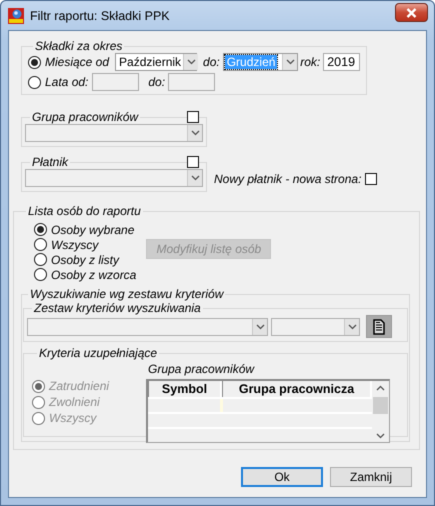 The width and height of the screenshot is (435, 506). I want to click on group-title: Wyszukiwanie wg zestawu kryteriów, so click(127, 294).